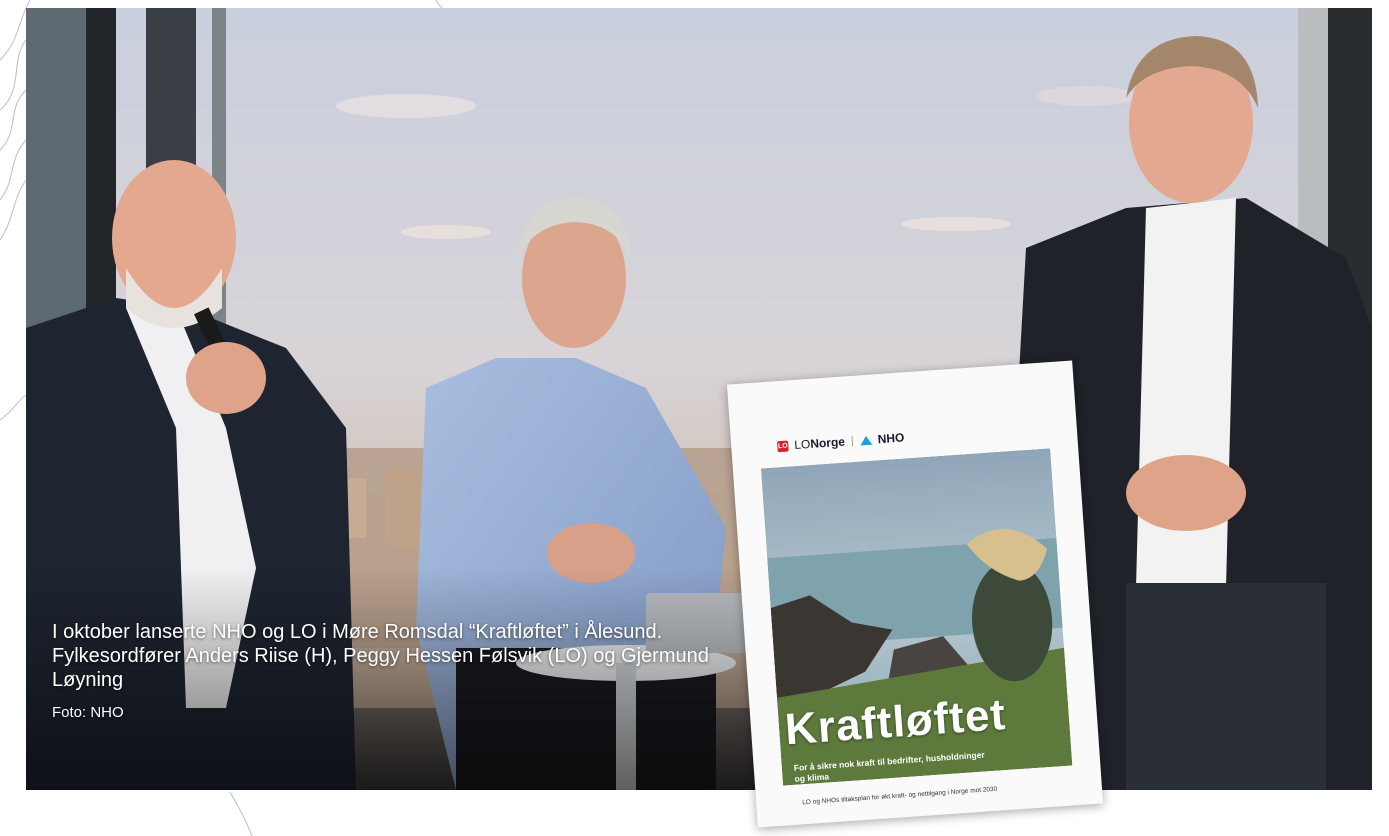  I want to click on nho-wordmark: NHO, so click(891, 438).